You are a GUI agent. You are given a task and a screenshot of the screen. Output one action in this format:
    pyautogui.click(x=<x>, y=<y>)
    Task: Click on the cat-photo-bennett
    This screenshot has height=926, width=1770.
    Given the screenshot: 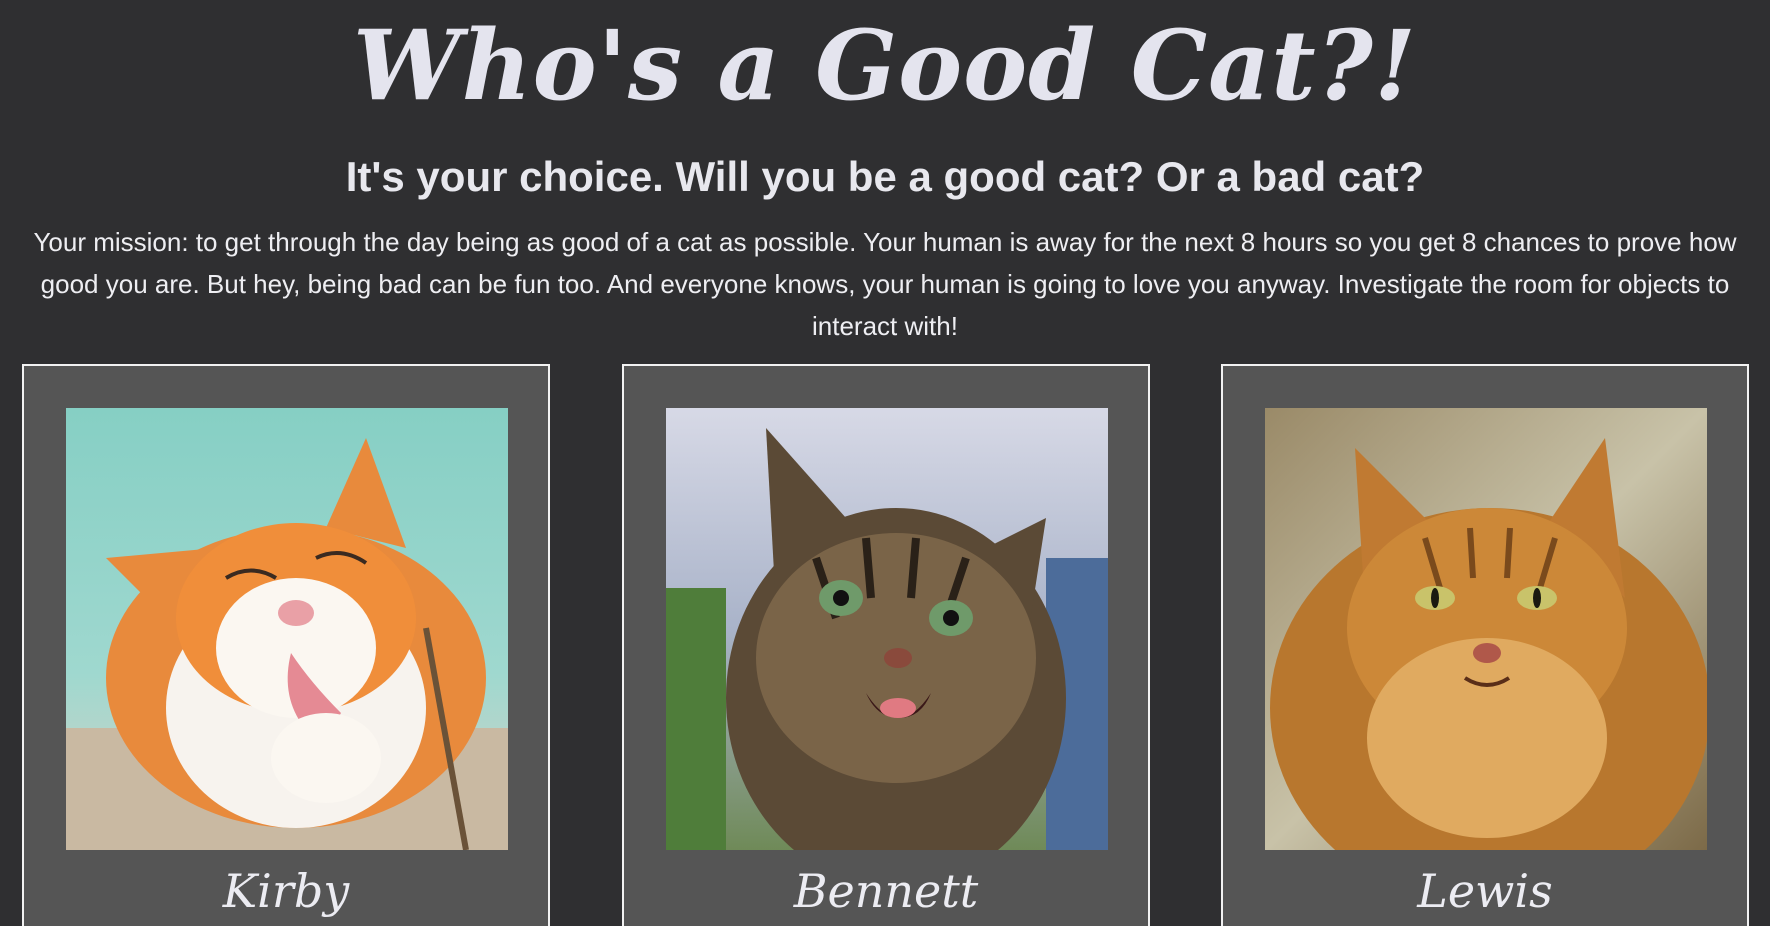 What is the action you would take?
    pyautogui.click(x=887, y=629)
    